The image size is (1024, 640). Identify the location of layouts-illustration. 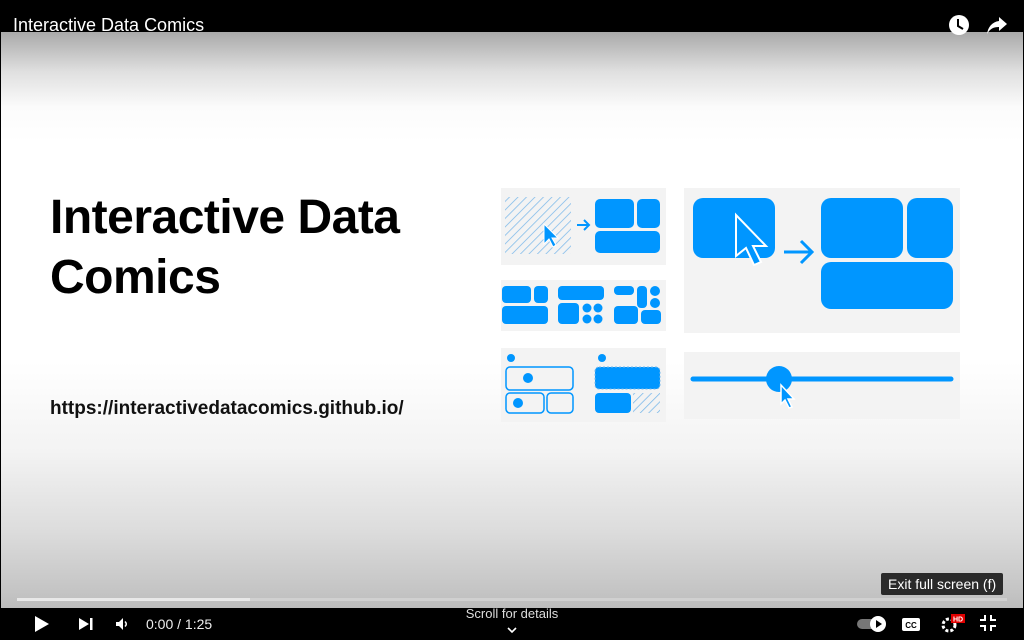
(581, 305).